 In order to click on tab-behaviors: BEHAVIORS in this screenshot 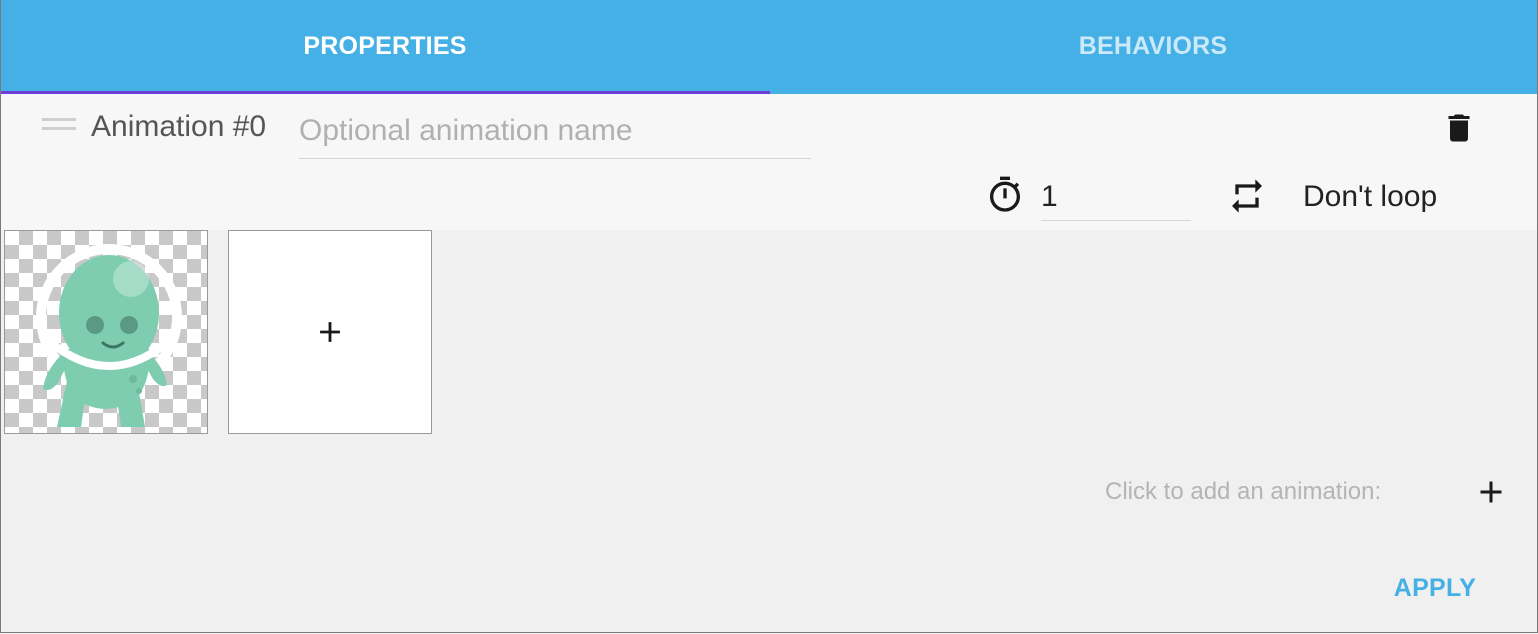, I will do `click(1153, 47)`.